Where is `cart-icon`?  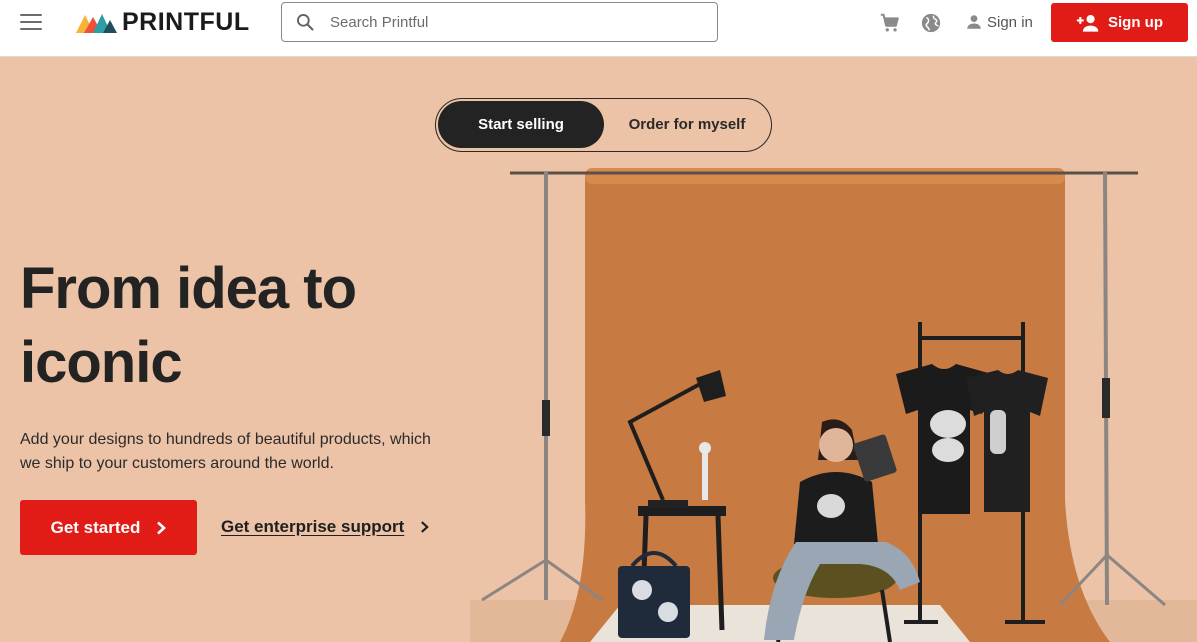
cart-icon is located at coordinates (890, 23).